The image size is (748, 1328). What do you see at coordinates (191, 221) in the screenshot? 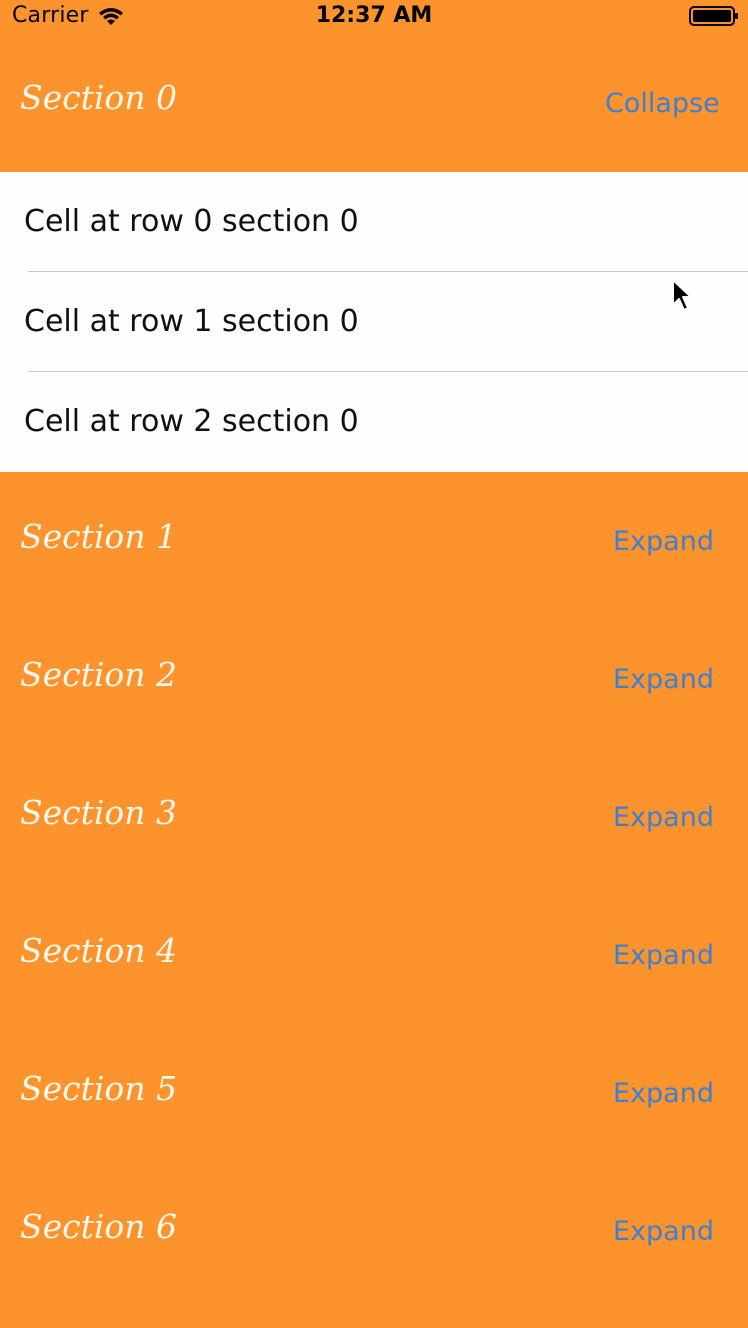
I see `cell-label: Cell at row 0 section 0` at bounding box center [191, 221].